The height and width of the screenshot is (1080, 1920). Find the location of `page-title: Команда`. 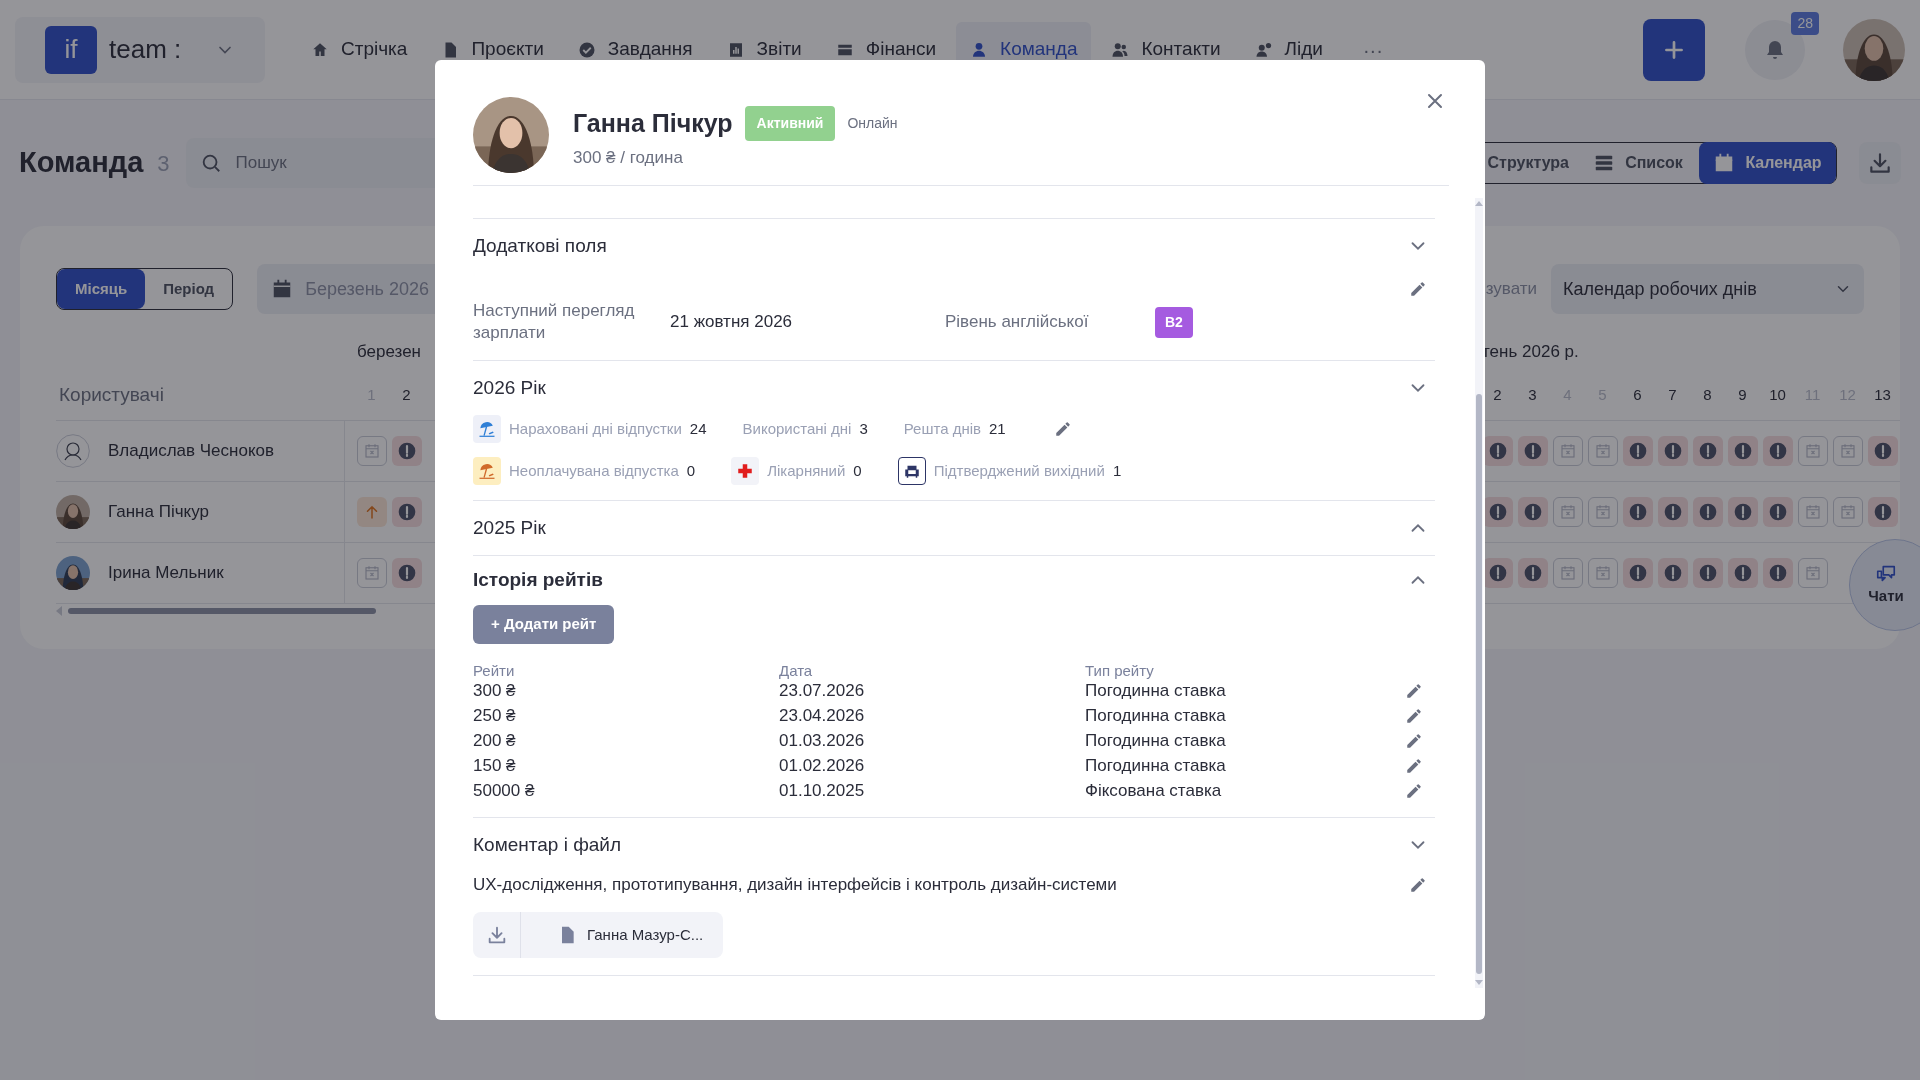

page-title: Команда is located at coordinates (81, 163).